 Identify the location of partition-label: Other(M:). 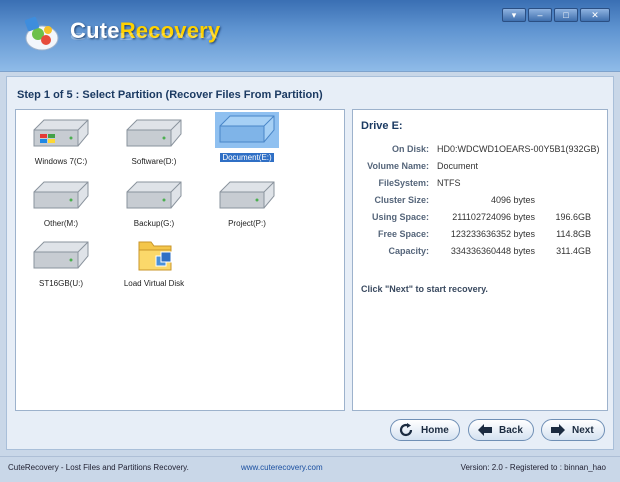
(61, 223).